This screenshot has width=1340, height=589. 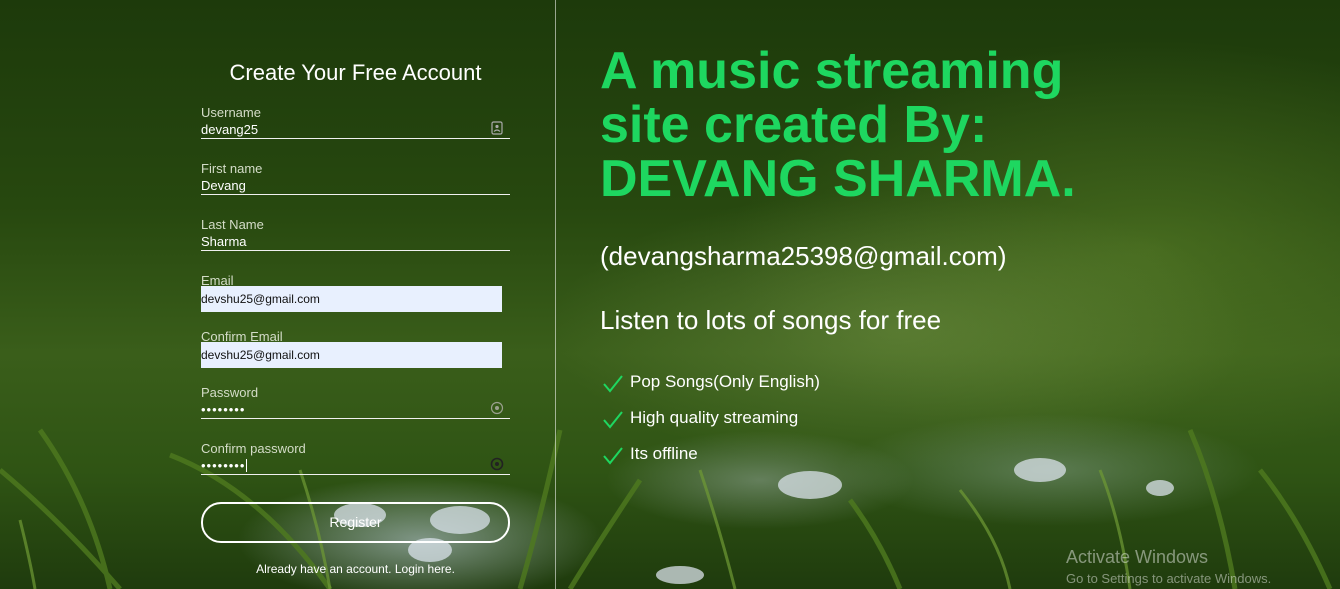 What do you see at coordinates (231, 112) in the screenshot?
I see `username-label: Username` at bounding box center [231, 112].